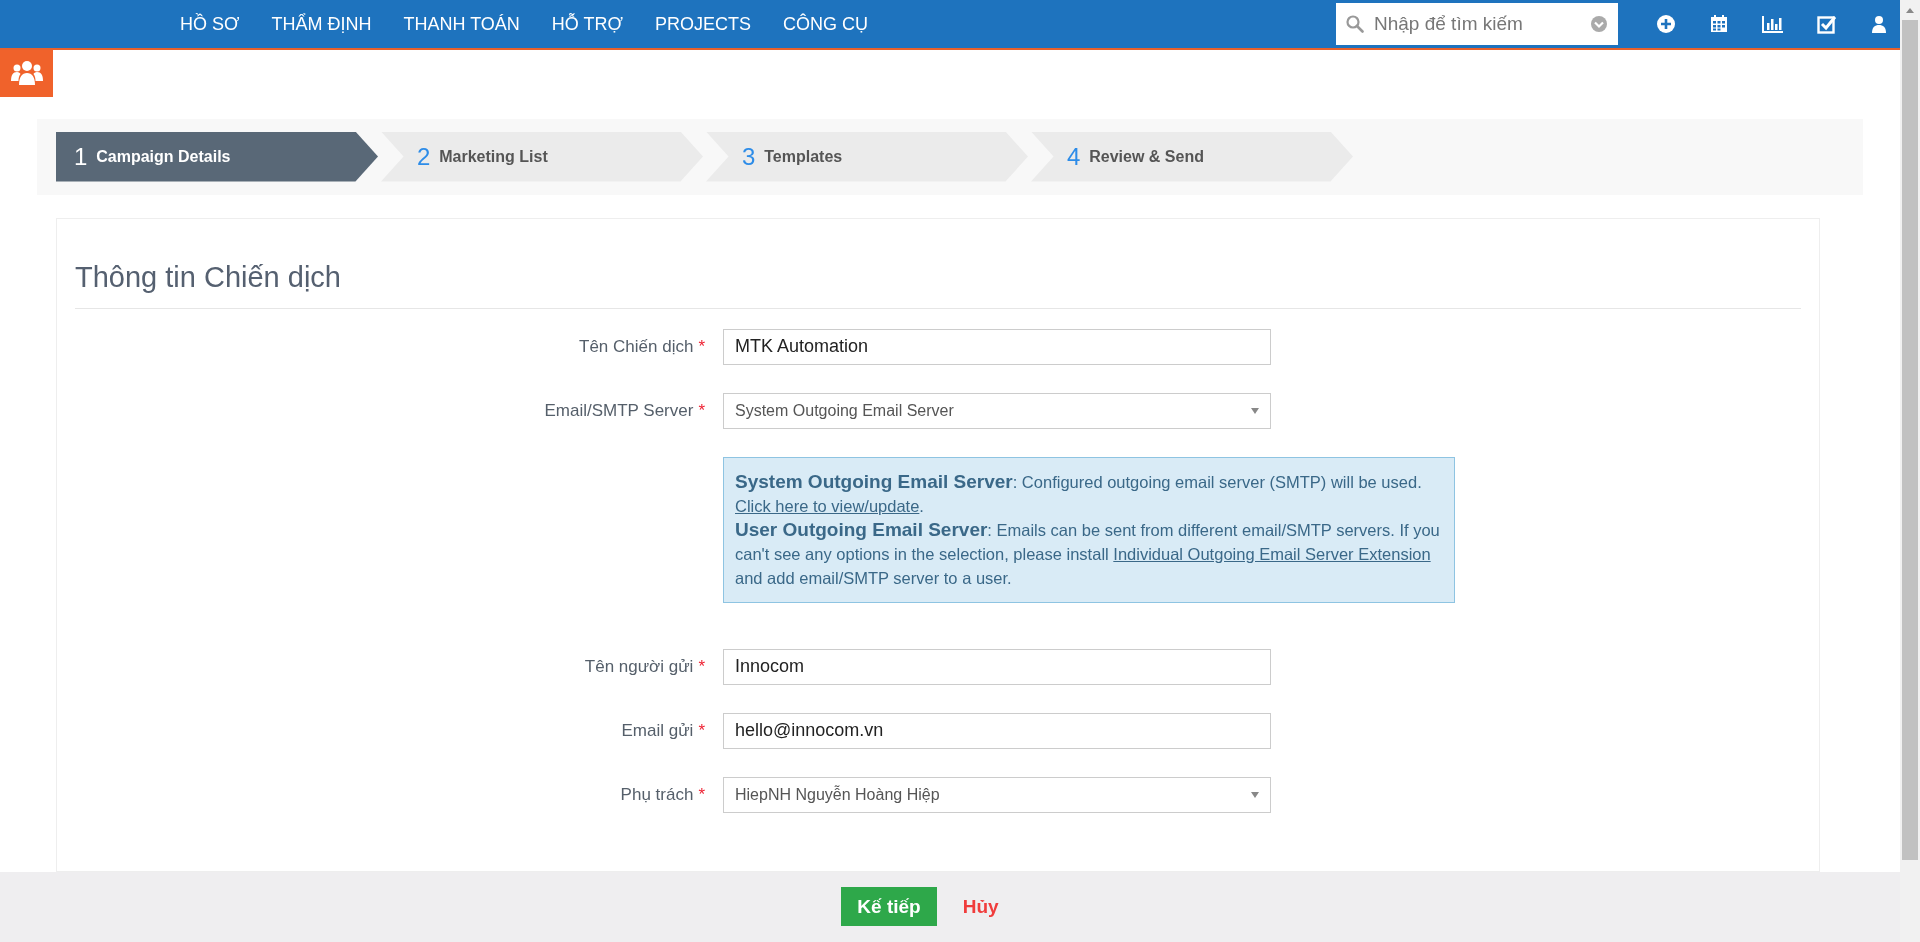 The height and width of the screenshot is (942, 1920). What do you see at coordinates (642, 346) in the screenshot?
I see `field-label: Tên Chiến dịch *` at bounding box center [642, 346].